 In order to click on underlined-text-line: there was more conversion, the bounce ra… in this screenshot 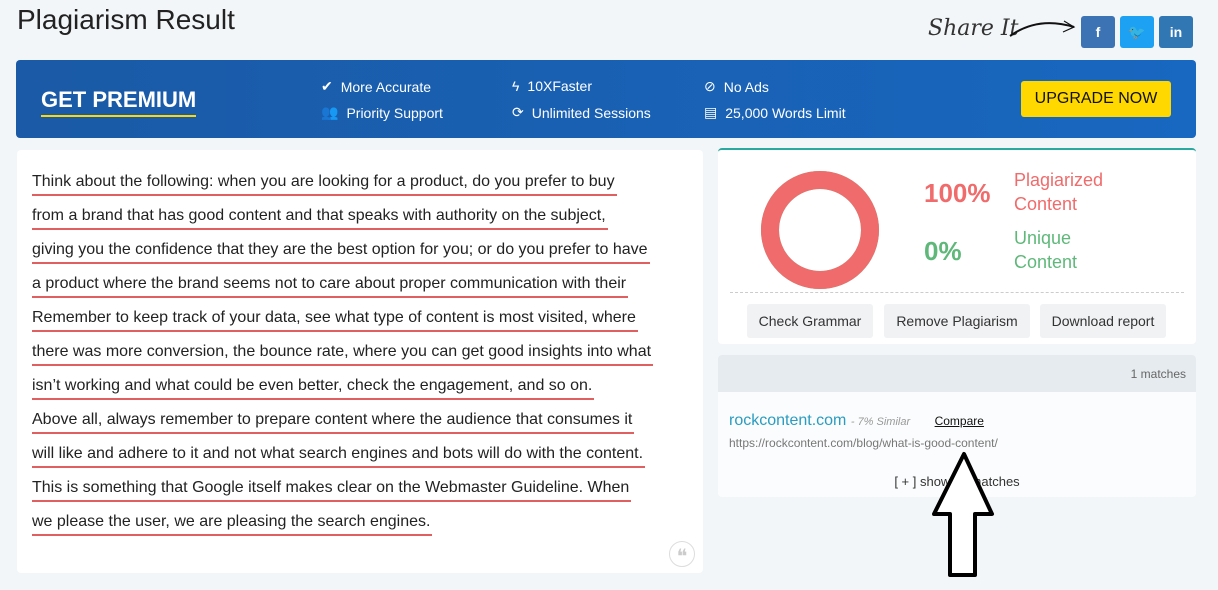, I will do `click(343, 353)`.